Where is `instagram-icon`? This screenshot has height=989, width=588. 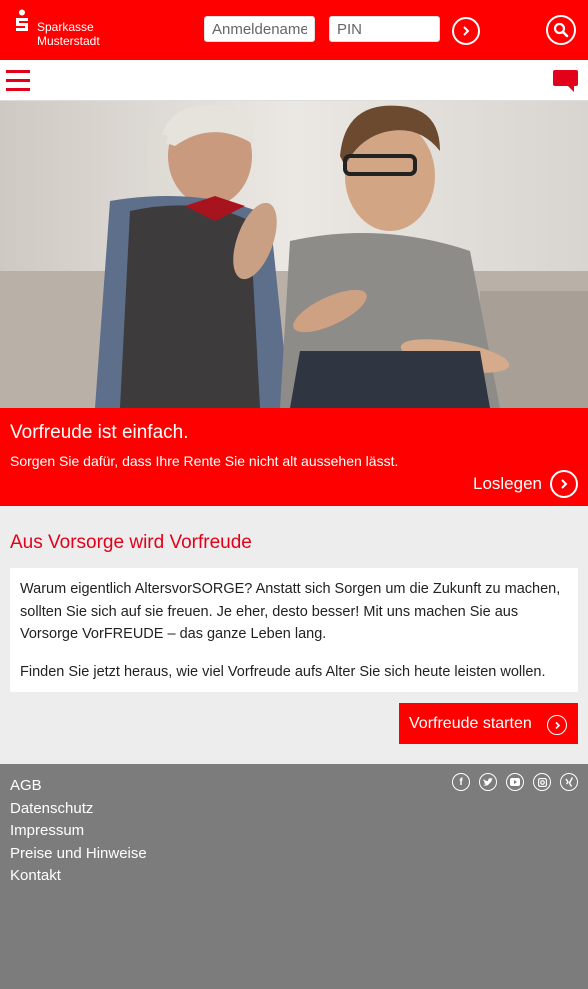 instagram-icon is located at coordinates (542, 782).